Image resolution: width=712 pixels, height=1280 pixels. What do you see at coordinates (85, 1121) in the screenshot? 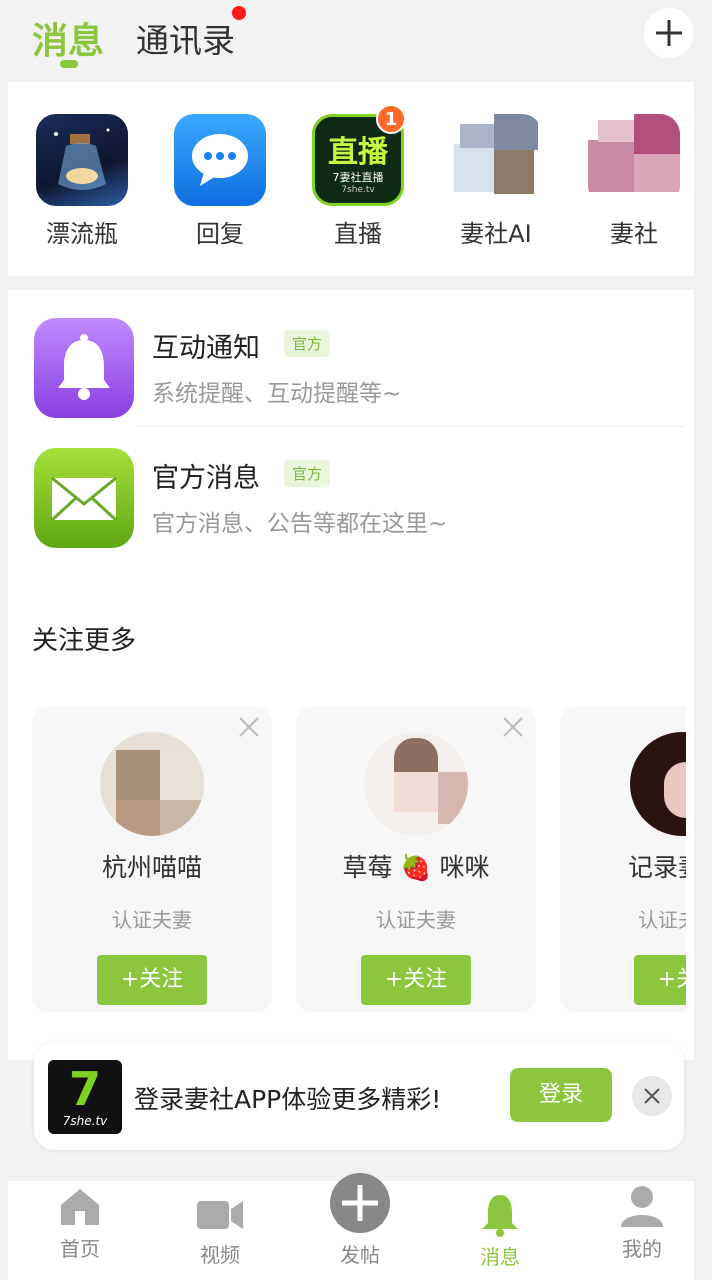
I see `logo-text: 7she.tv` at bounding box center [85, 1121].